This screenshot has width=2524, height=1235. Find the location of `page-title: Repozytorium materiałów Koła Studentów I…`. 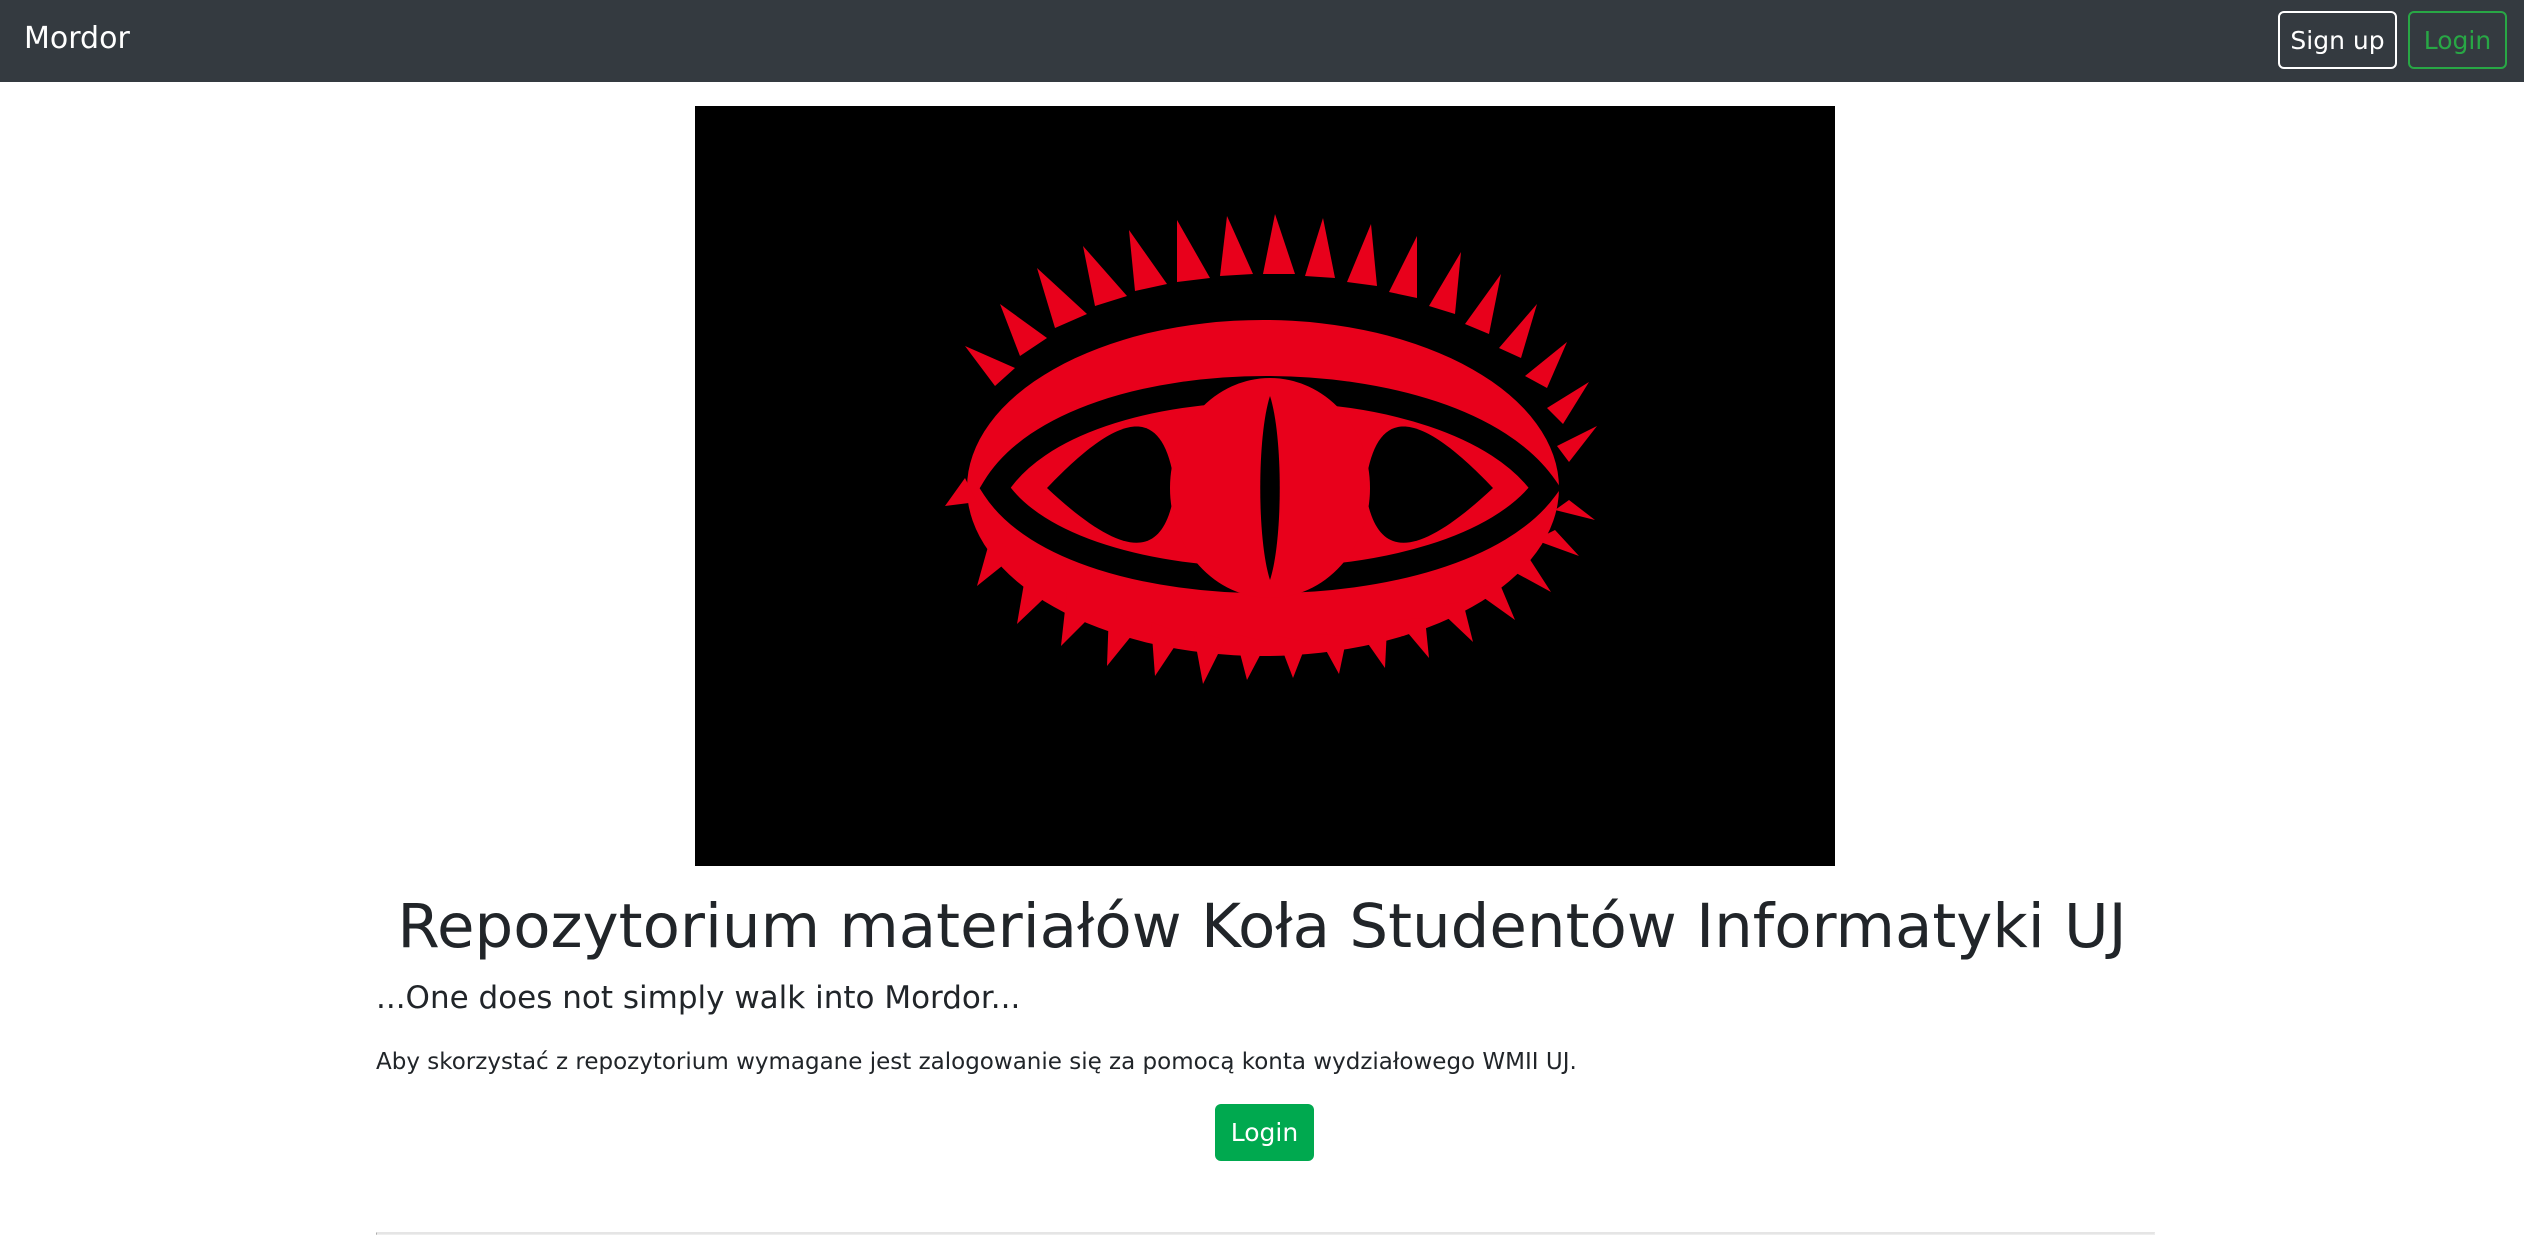

page-title: Repozytorium materiałów Koła Studentów I… is located at coordinates (1262, 926).